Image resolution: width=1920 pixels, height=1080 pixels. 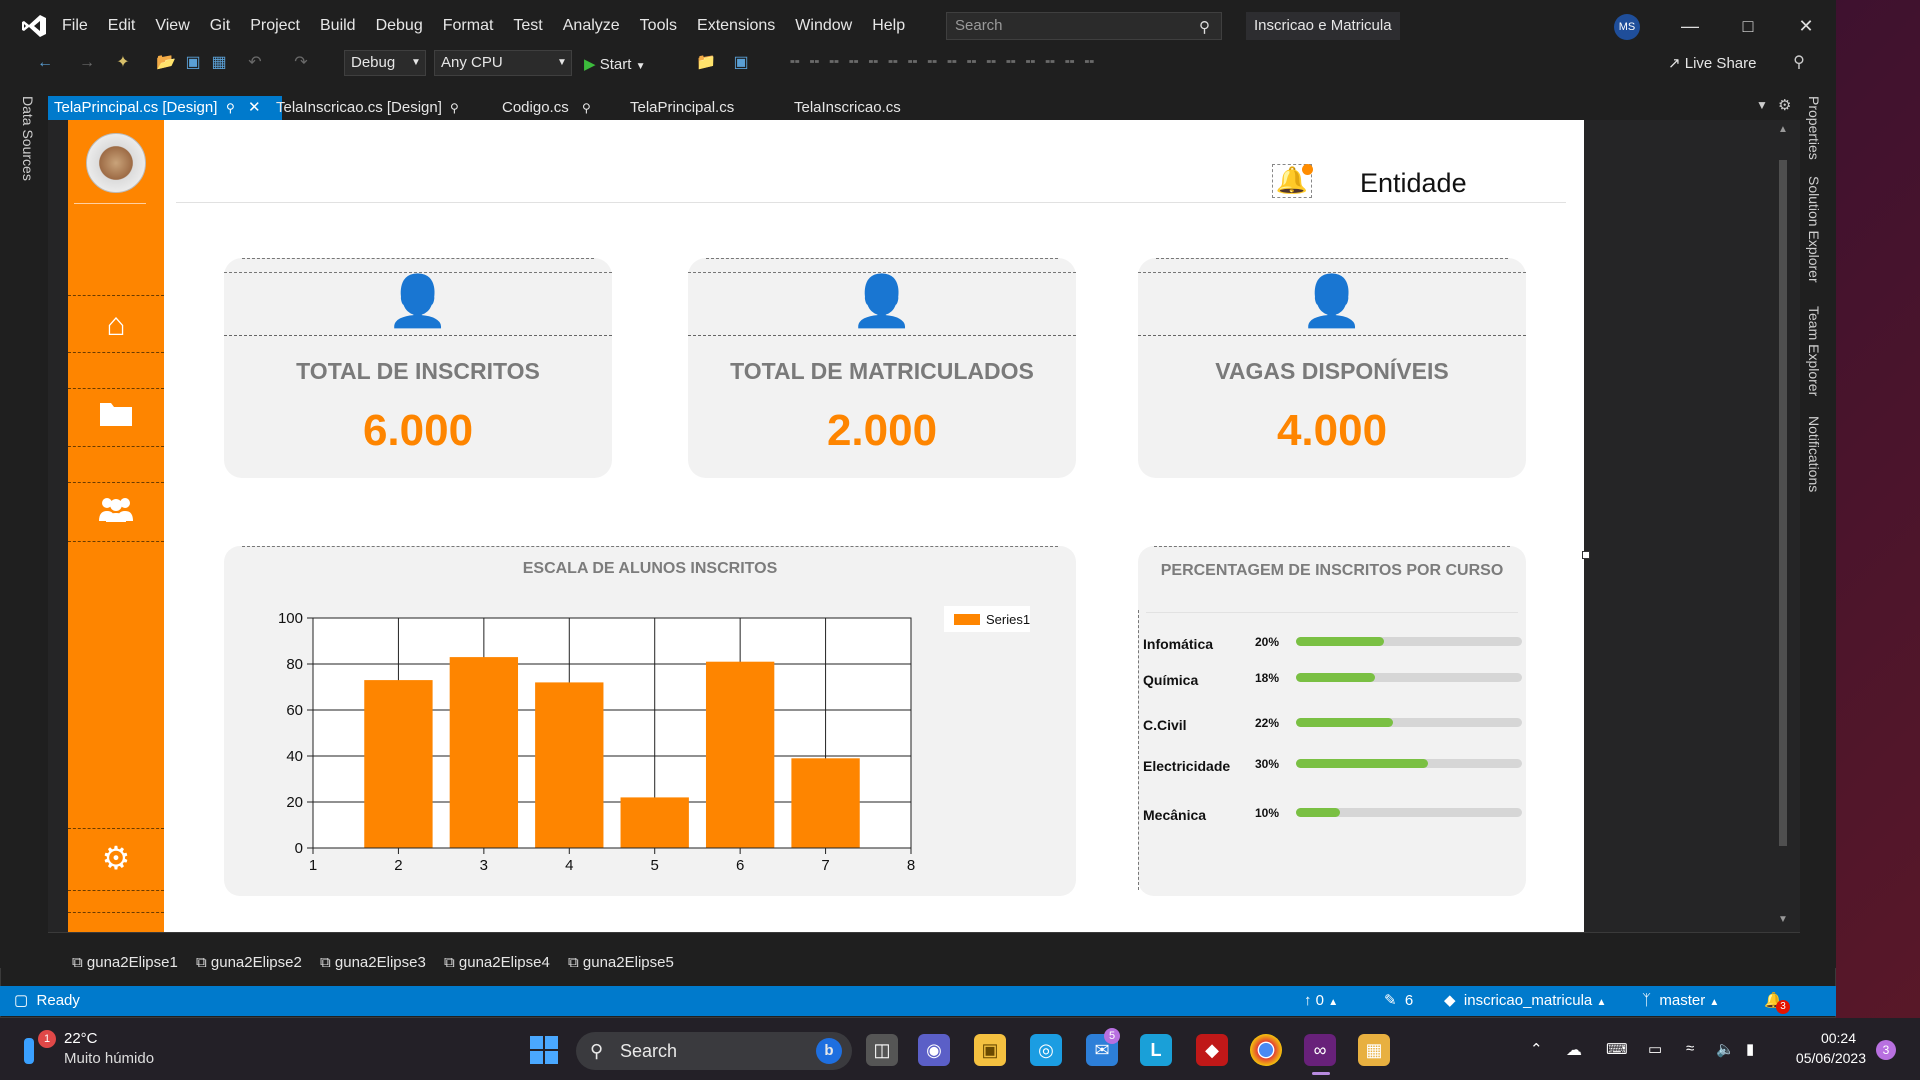 I want to click on tab-overflow-icon: ▼, so click(x=1762, y=105).